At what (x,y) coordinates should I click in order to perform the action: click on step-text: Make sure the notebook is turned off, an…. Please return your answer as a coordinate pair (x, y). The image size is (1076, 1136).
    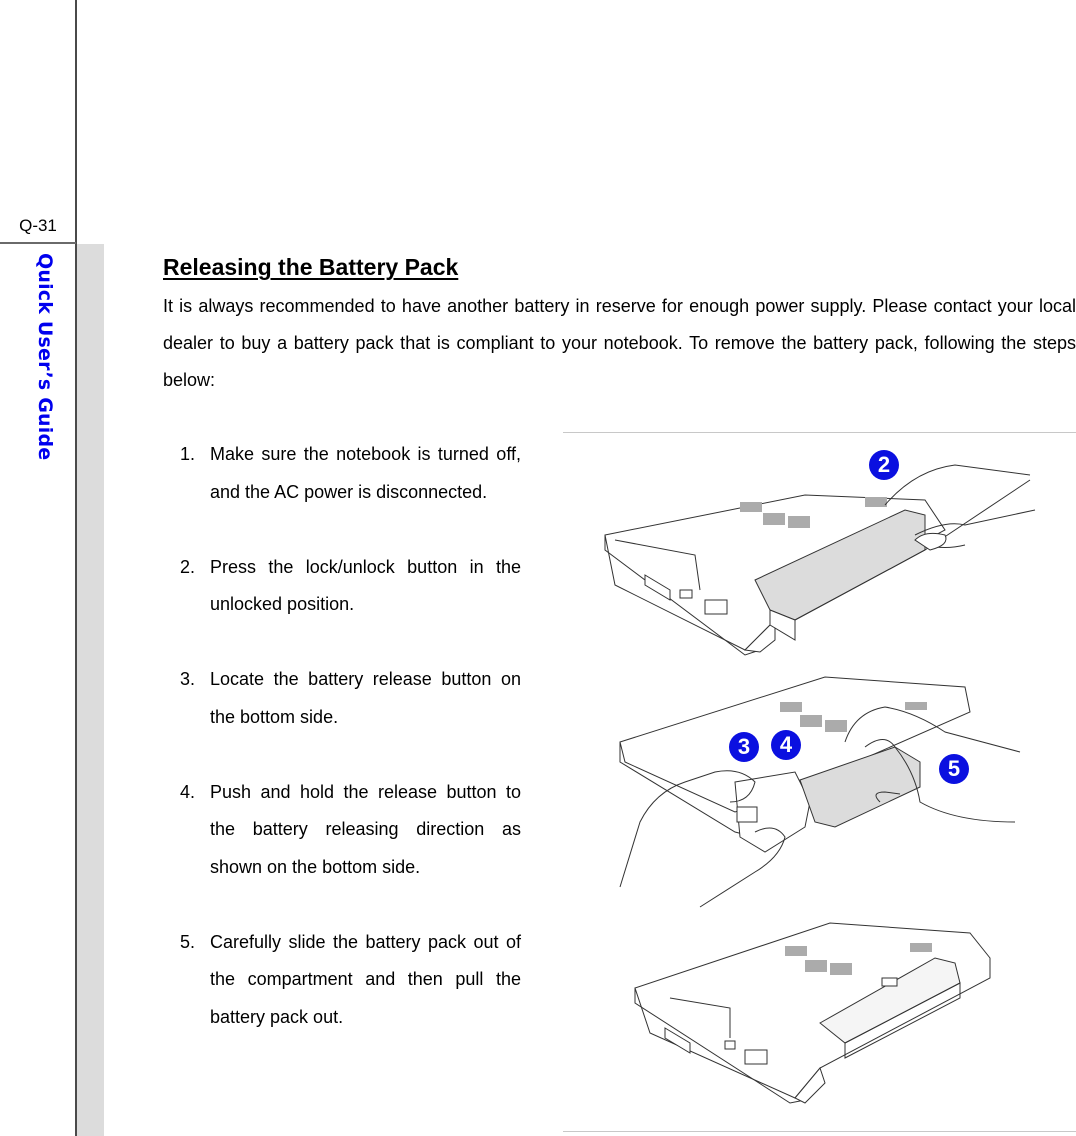
    Looking at the image, I should click on (365, 473).